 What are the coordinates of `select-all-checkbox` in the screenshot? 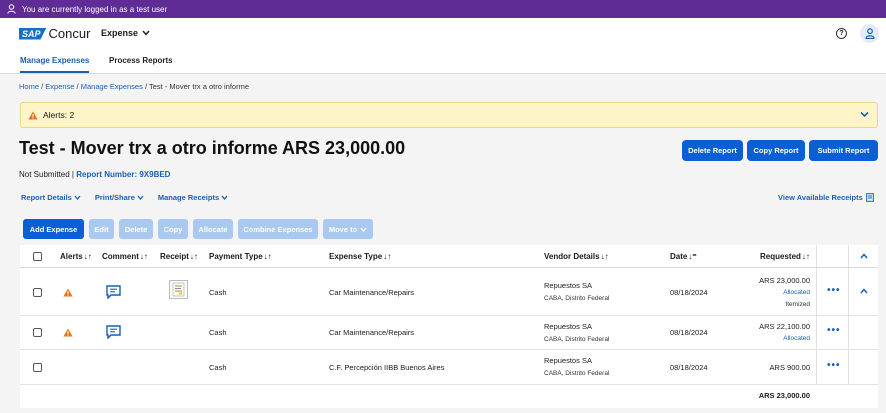 It's located at (37, 256).